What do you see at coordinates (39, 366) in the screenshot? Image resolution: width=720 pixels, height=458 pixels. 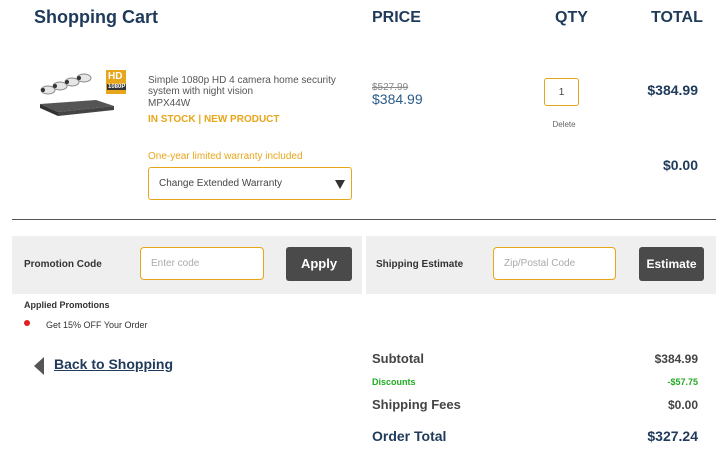 I see `back-arrow-icon` at bounding box center [39, 366].